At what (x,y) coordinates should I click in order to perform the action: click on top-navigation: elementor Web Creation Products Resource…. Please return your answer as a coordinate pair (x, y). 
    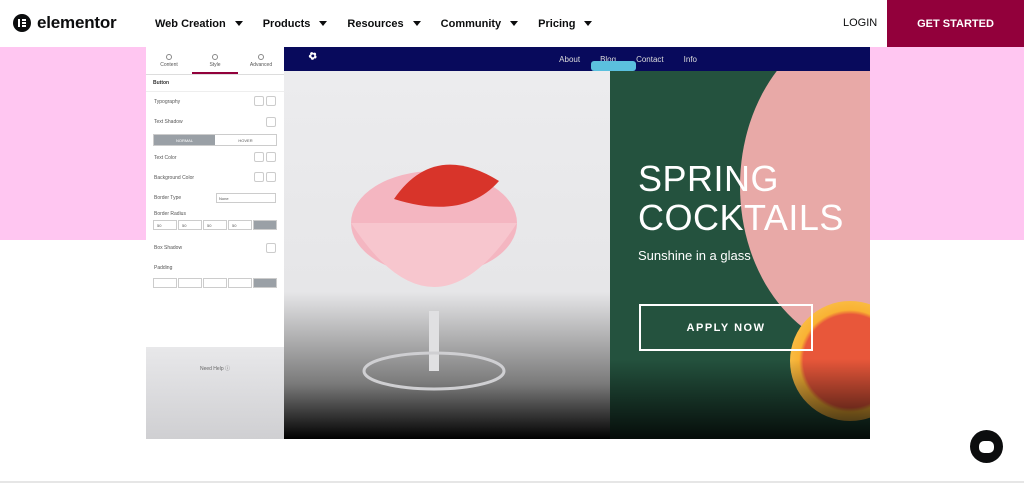
    Looking at the image, I should click on (512, 23).